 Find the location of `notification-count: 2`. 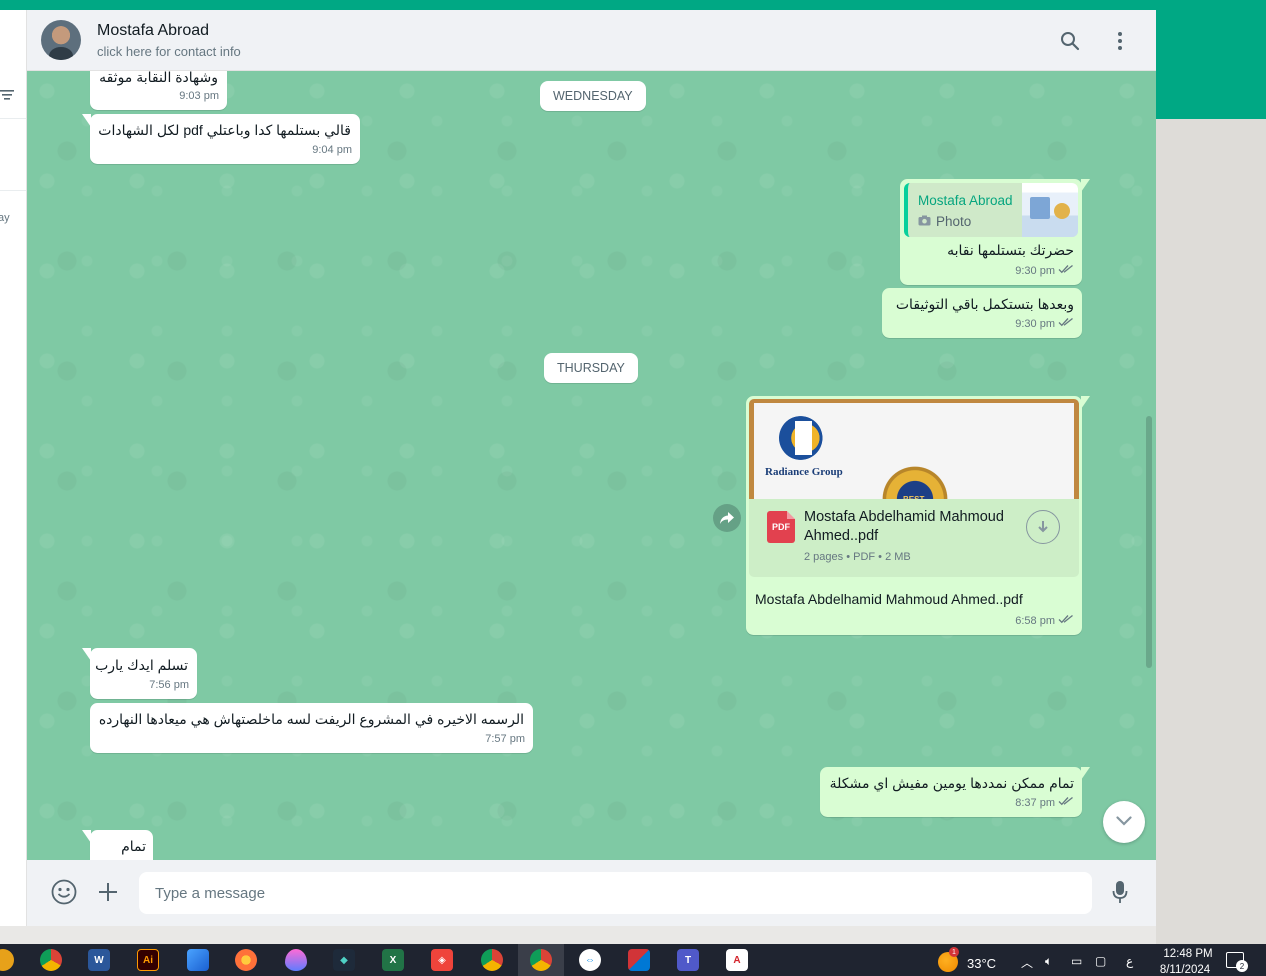

notification-count: 2 is located at coordinates (1242, 966).